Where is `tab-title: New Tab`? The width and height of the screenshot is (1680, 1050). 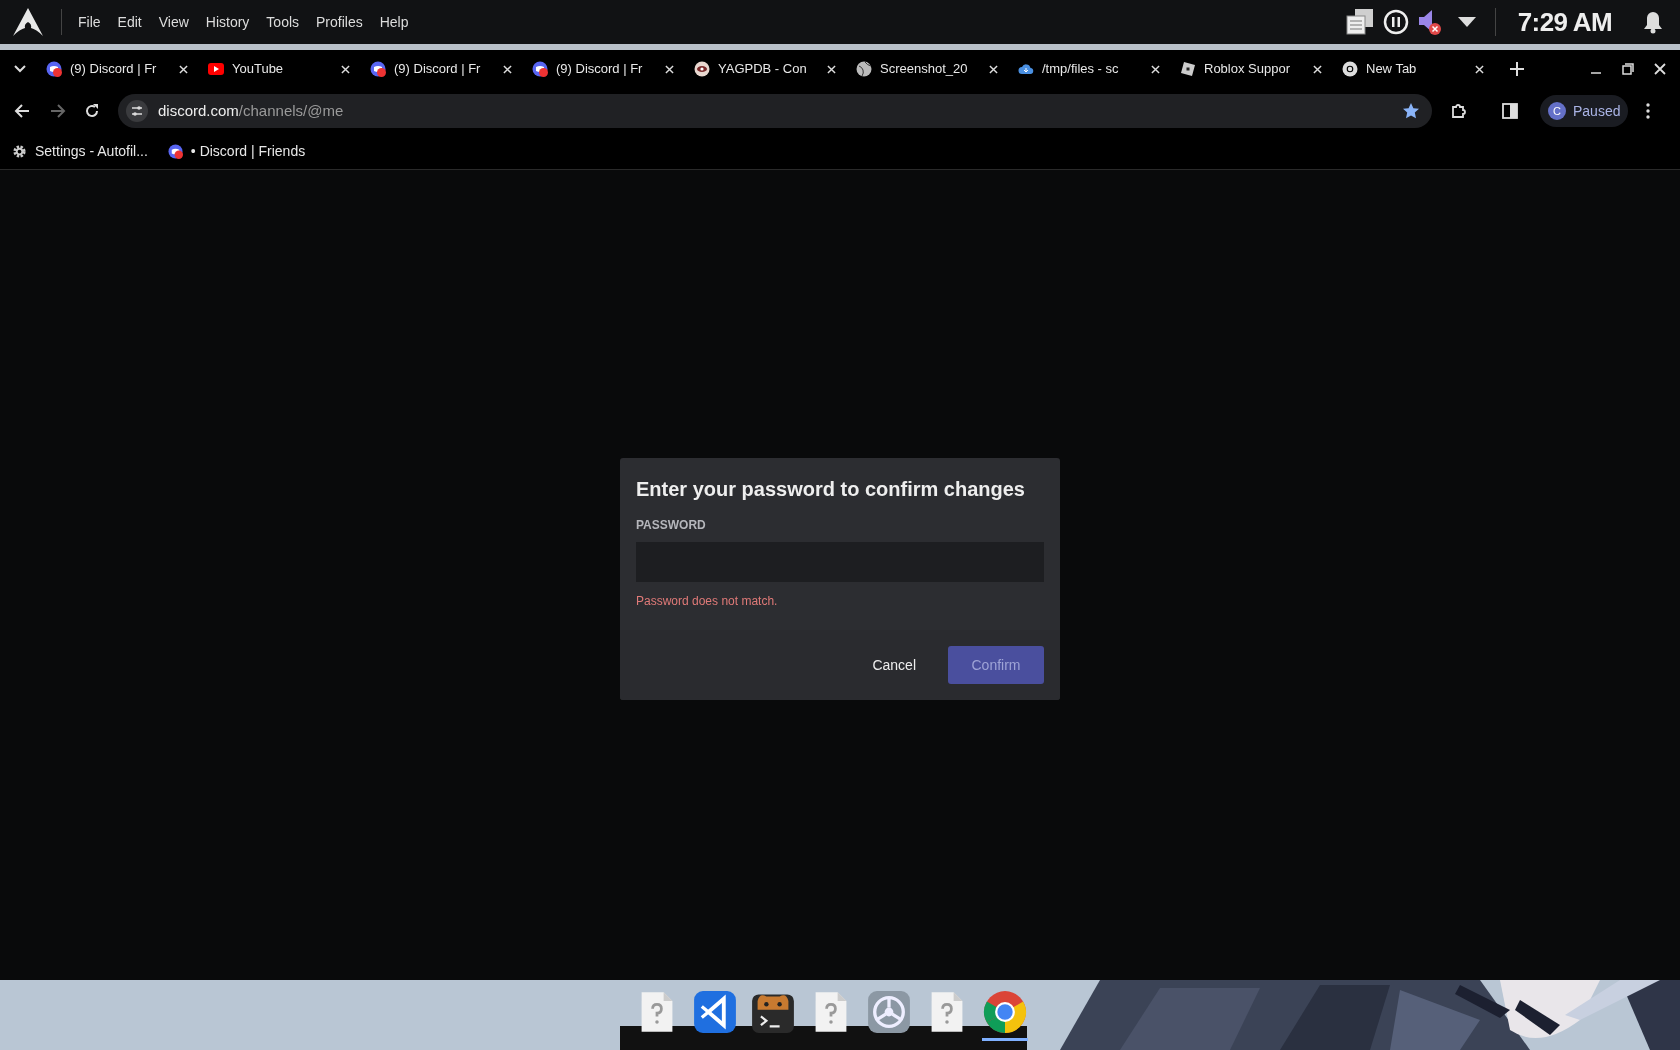
tab-title: New Tab is located at coordinates (1392, 69).